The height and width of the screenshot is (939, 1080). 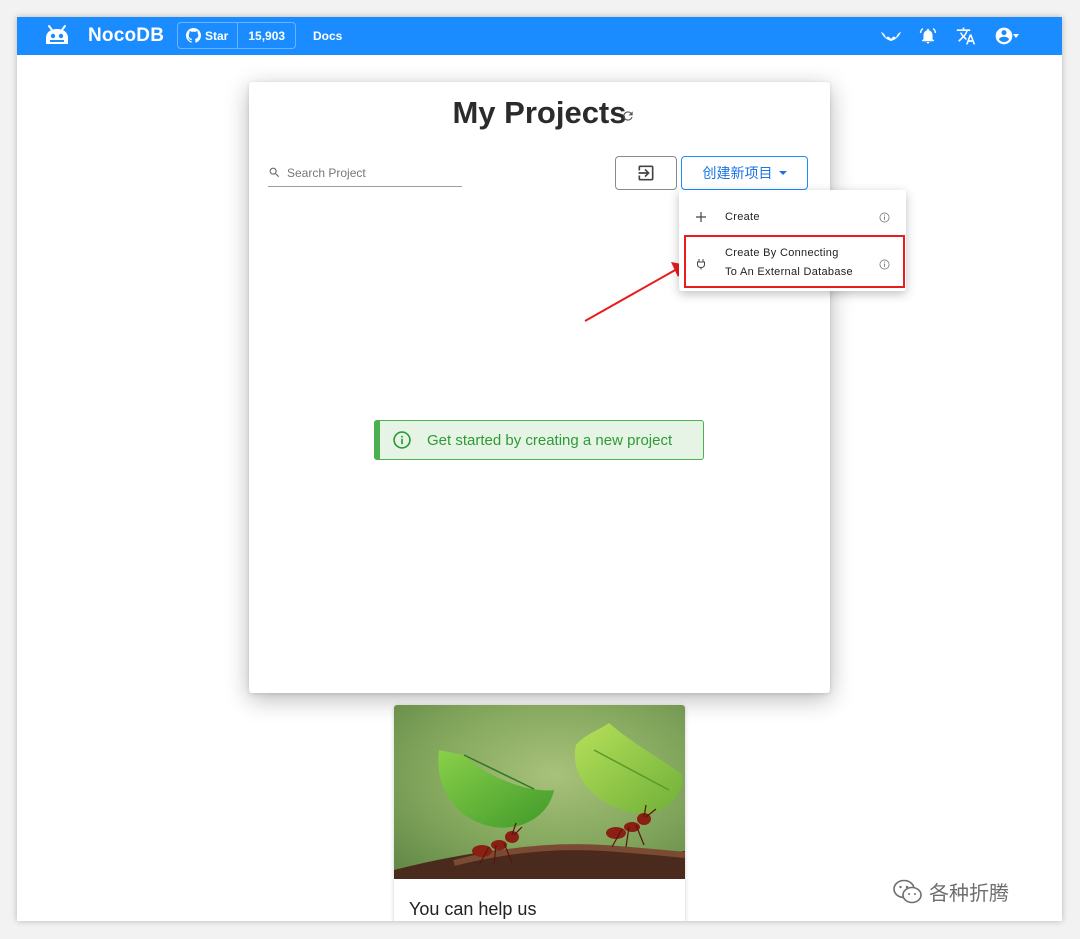 I want to click on import-icon, so click(x=646, y=173).